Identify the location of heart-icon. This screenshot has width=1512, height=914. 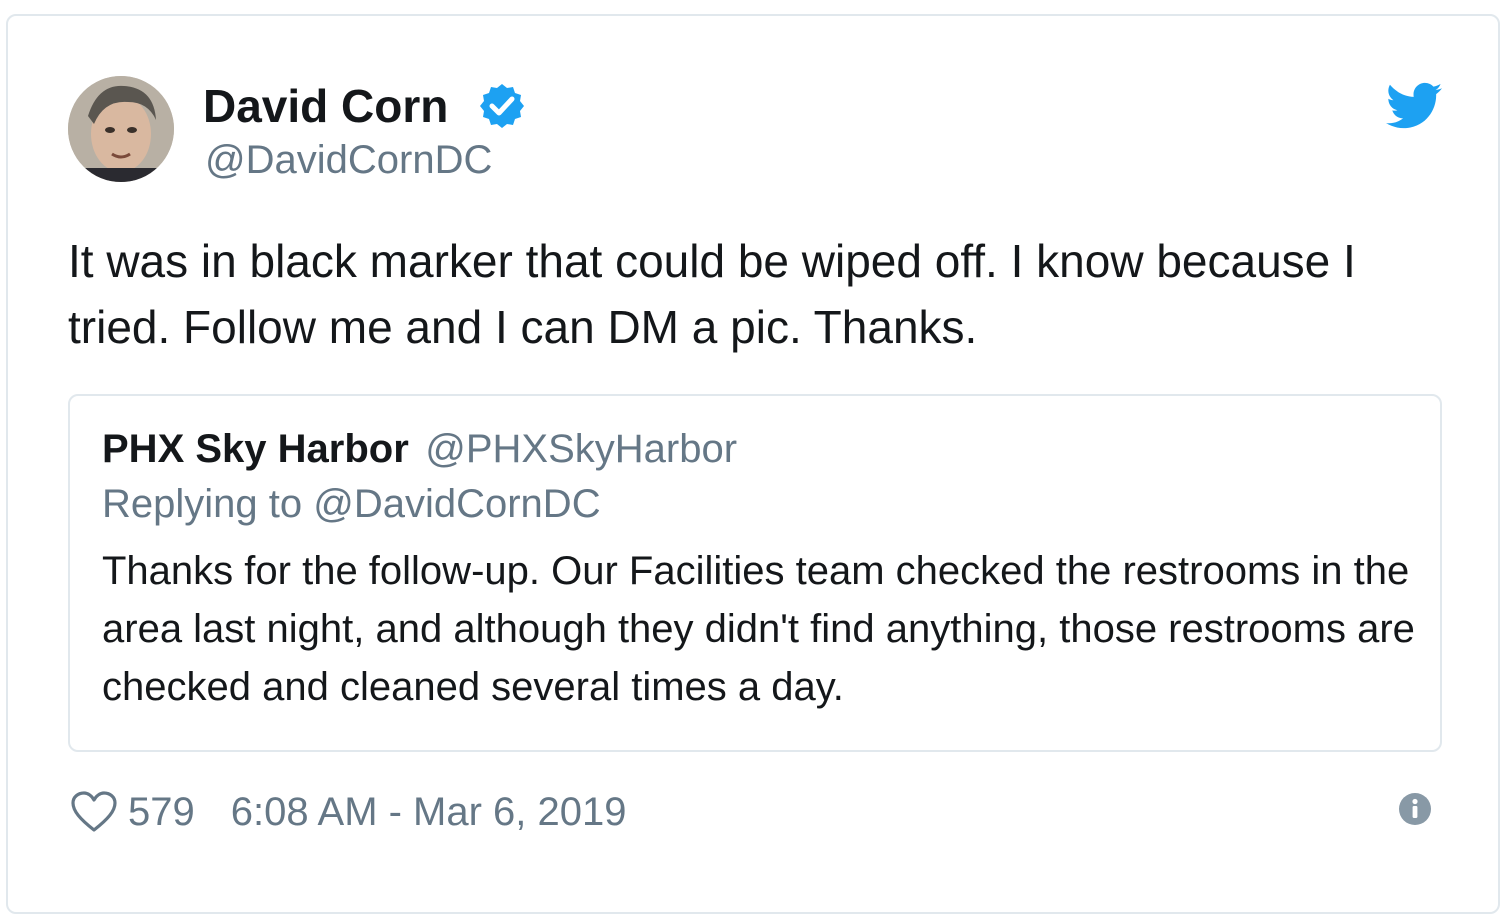
(94, 812).